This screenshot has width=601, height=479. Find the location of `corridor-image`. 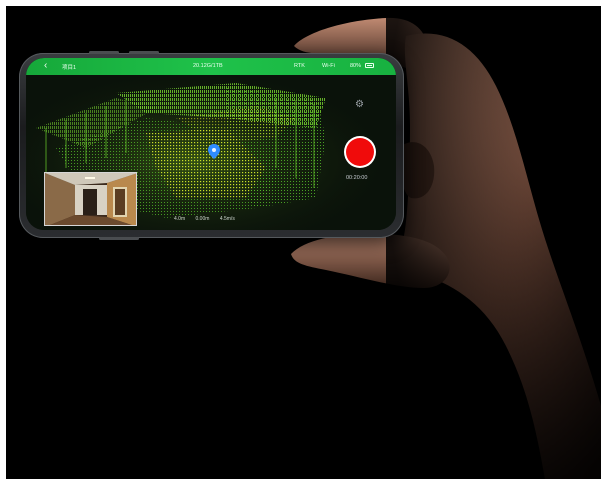

corridor-image is located at coordinates (90, 199).